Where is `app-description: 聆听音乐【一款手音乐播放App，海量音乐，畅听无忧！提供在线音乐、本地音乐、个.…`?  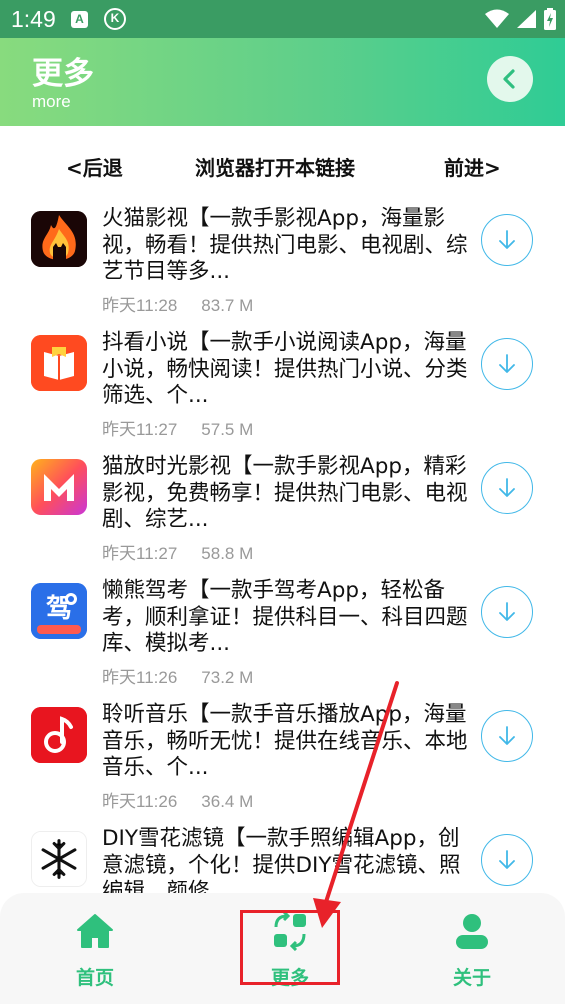 app-description: 聆听音乐【一款手音乐播放App，海量音乐，畅听无忧！提供在线音乐、本地音乐、个.… is located at coordinates (285, 741).